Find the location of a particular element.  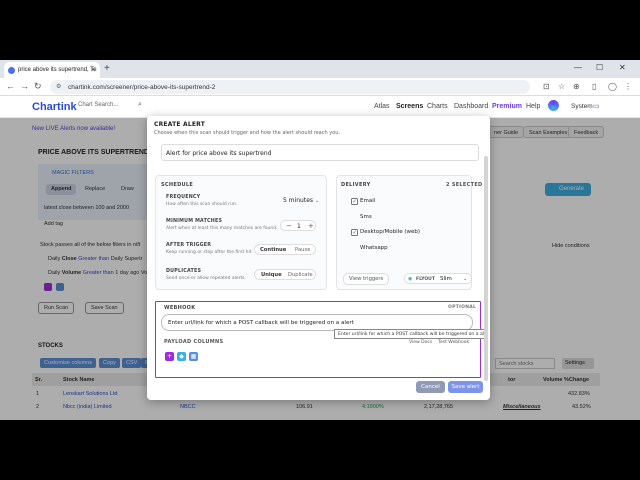

duplicates-label: DUPLICATES is located at coordinates (184, 271).